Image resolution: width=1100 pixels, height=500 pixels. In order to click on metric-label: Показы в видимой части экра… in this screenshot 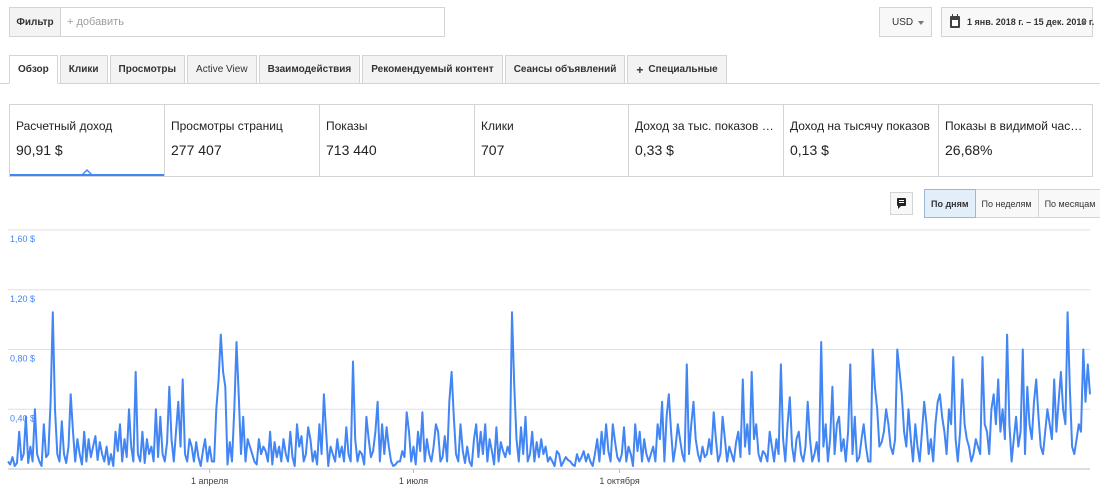, I will do `click(1018, 126)`.